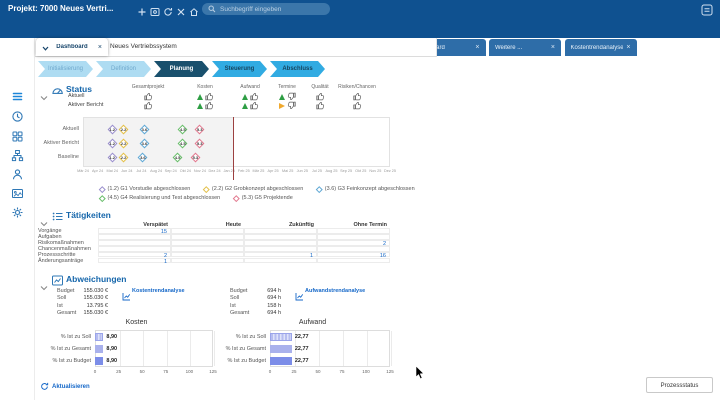  I want to click on thumb-down-icon, so click(291, 106).